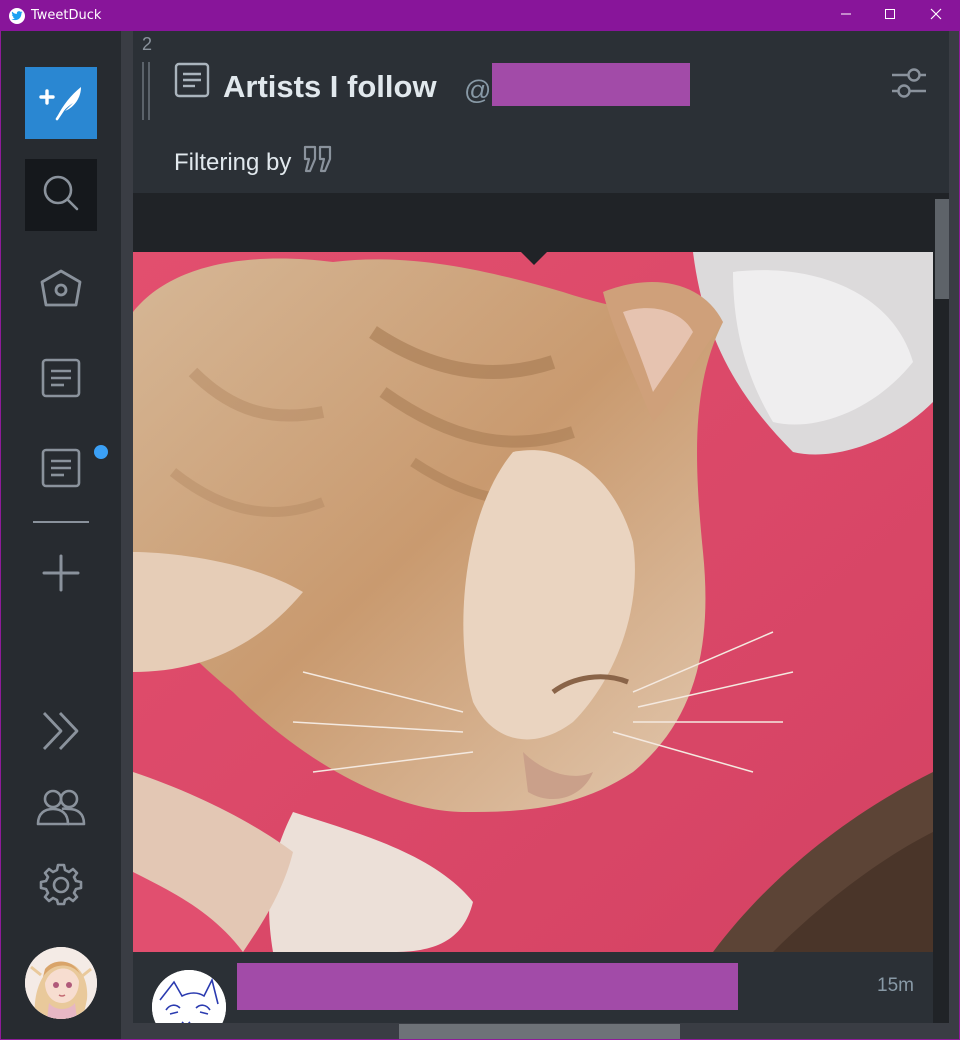 The width and height of the screenshot is (960, 1040). Describe the element at coordinates (533, 222) in the screenshot. I see `column-spacer` at that location.